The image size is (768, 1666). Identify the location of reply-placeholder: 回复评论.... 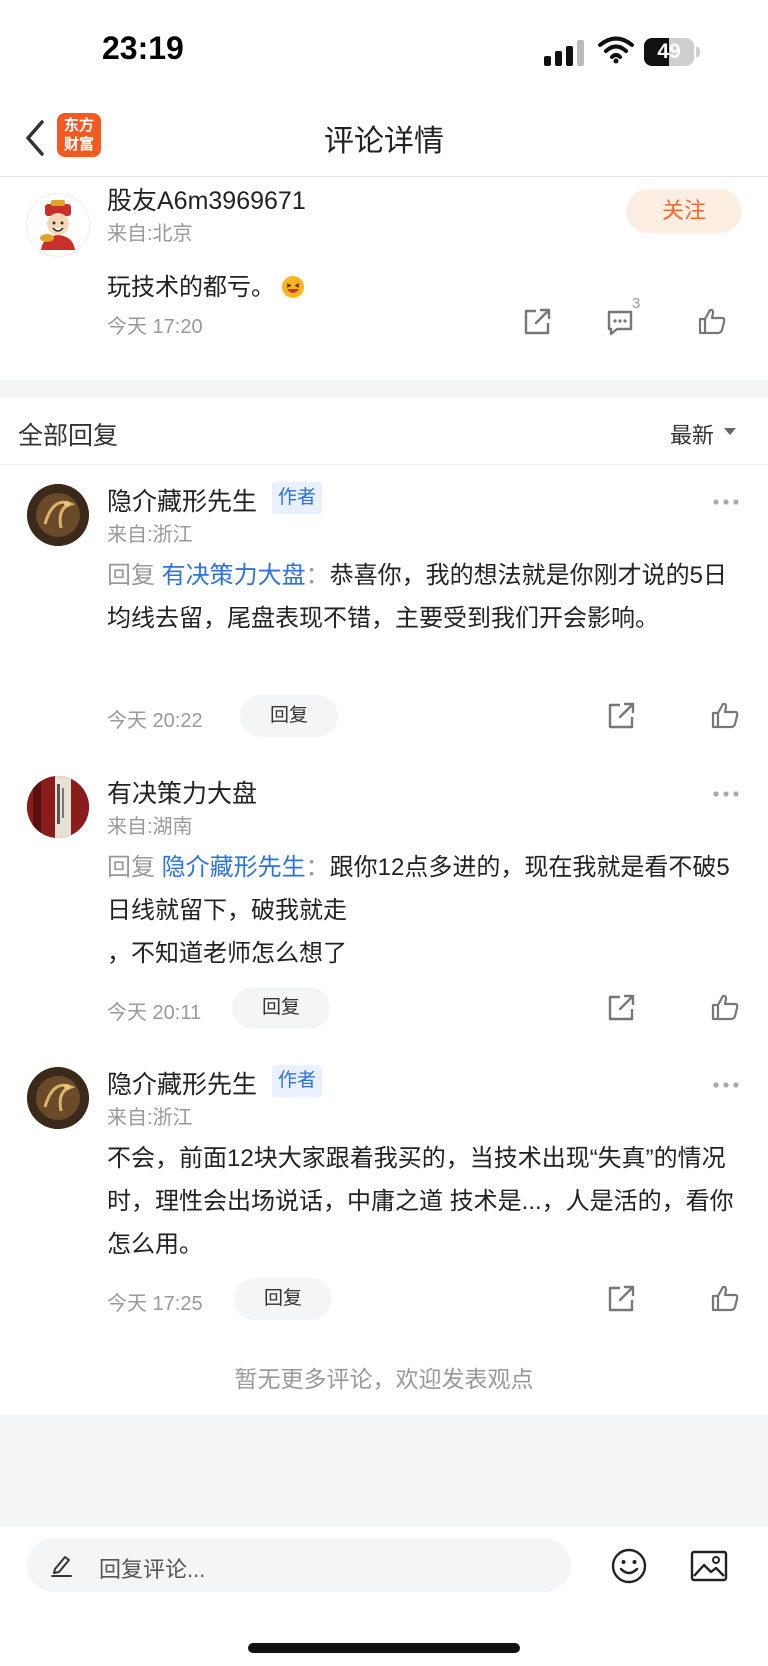
(152, 1569).